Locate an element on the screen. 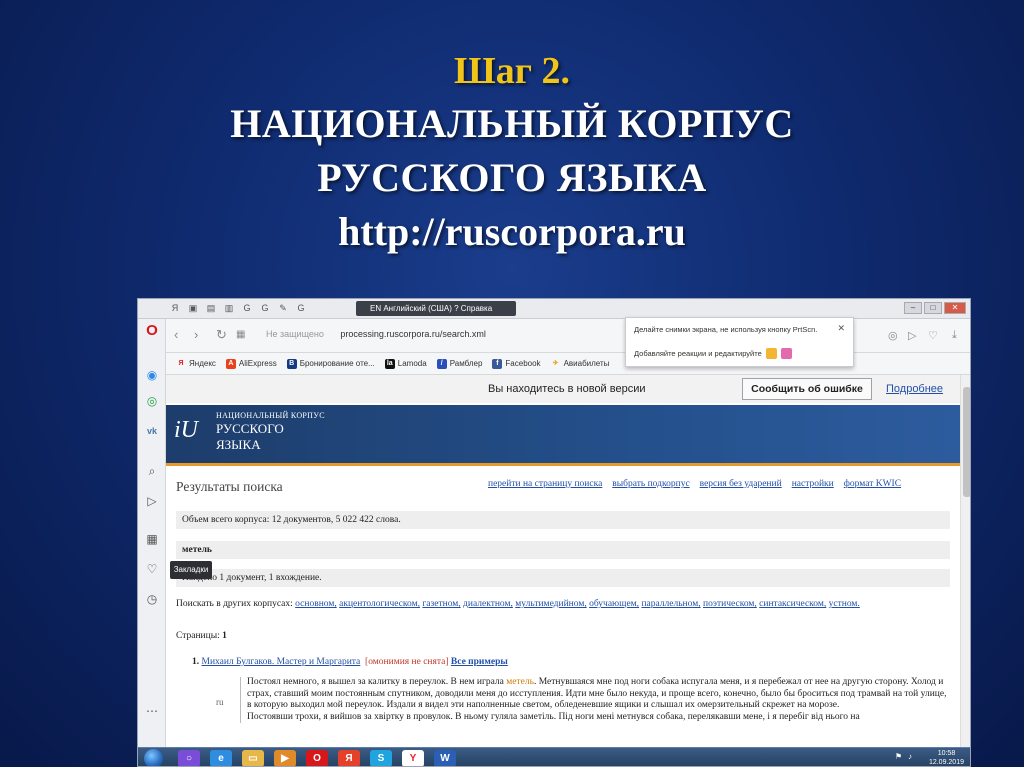 The image size is (1024, 767). results-title: Результаты поиска is located at coordinates (229, 486).